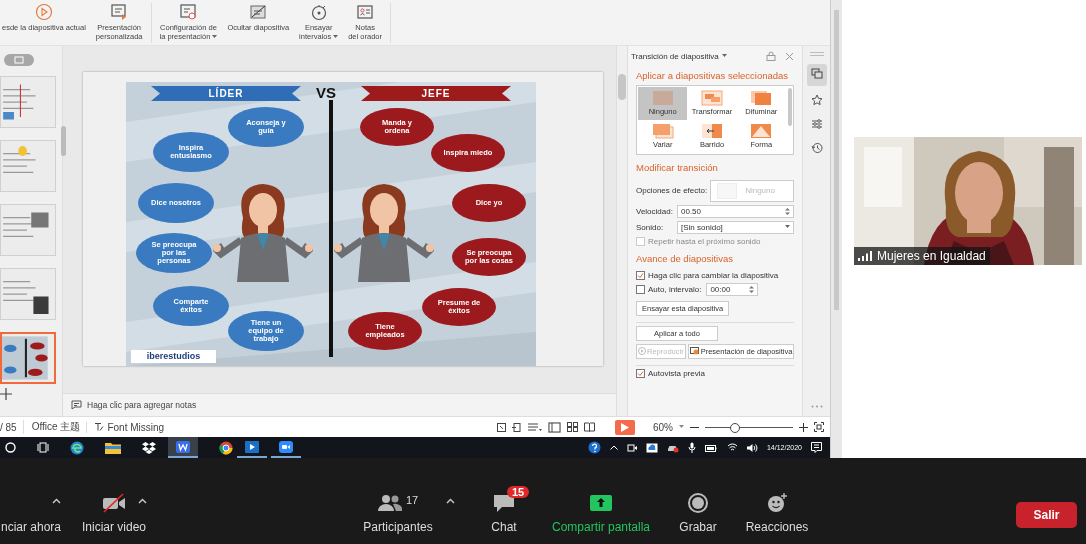 The height and width of the screenshot is (544, 1086). What do you see at coordinates (711, 447) in the screenshot?
I see `battery-icon` at bounding box center [711, 447].